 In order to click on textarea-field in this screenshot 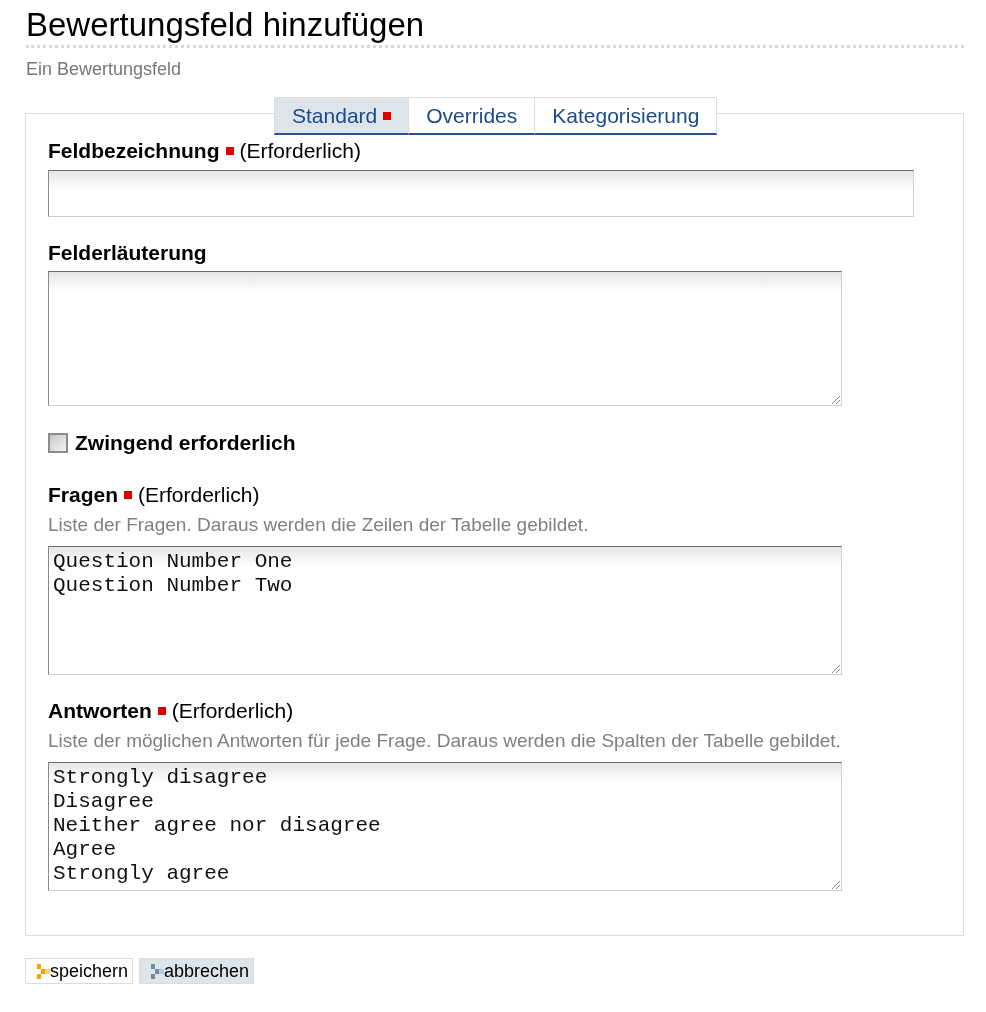, I will do `click(445, 338)`.